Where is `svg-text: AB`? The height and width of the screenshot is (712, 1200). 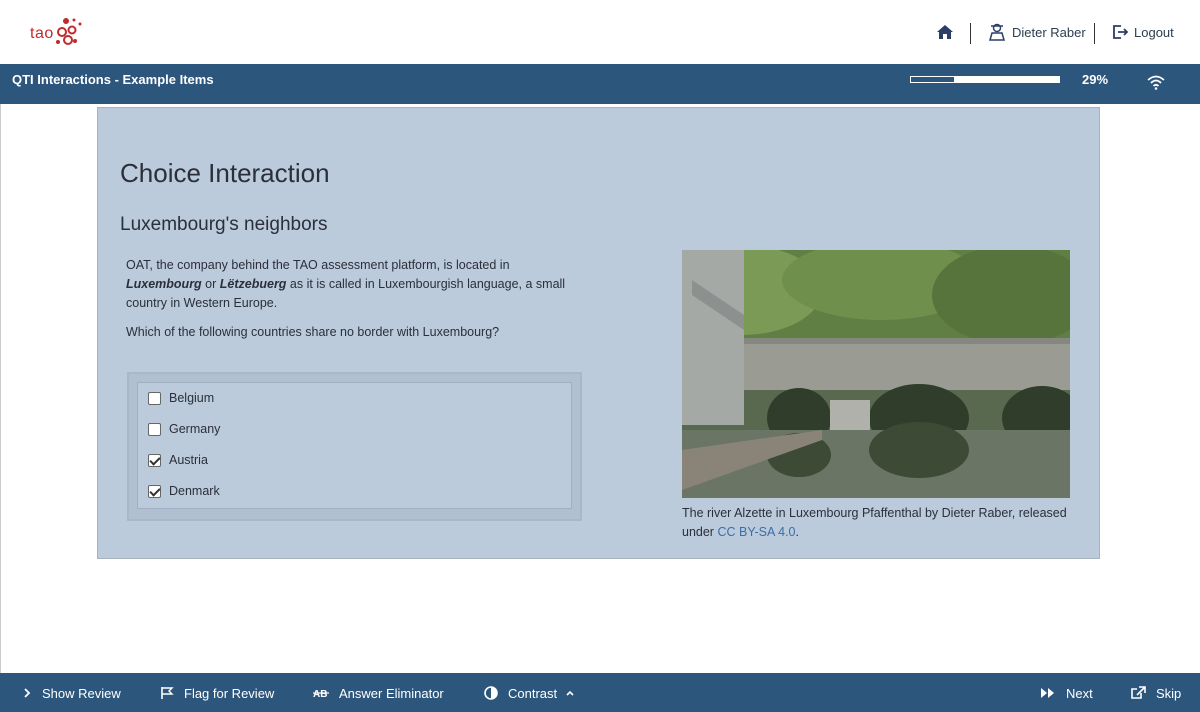
svg-text: AB is located at coordinates (320, 694).